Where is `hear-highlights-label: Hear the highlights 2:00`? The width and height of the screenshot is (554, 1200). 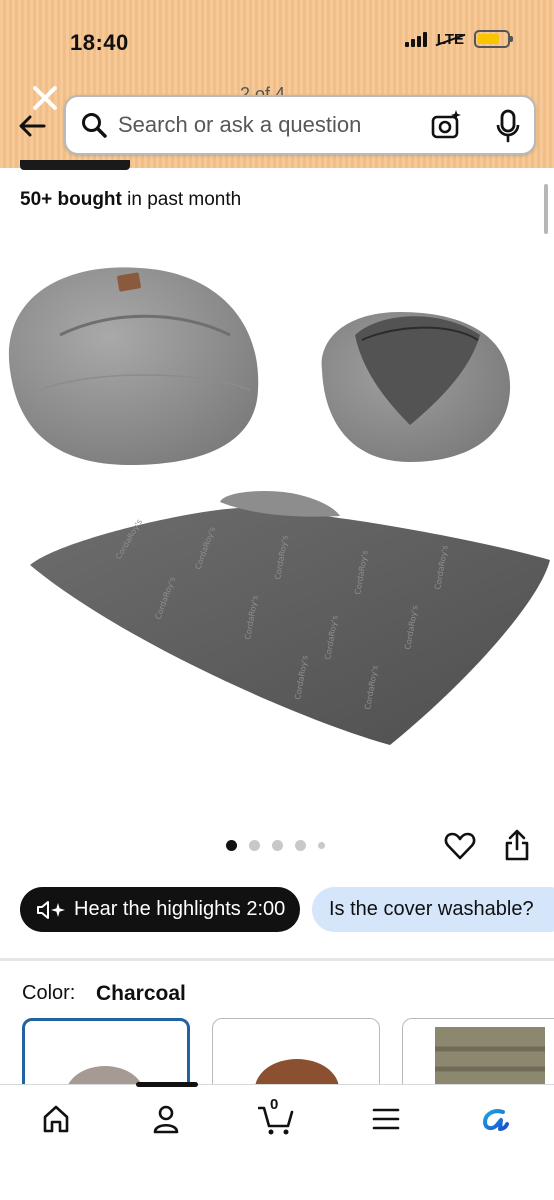 hear-highlights-label: Hear the highlights 2:00 is located at coordinates (180, 909).